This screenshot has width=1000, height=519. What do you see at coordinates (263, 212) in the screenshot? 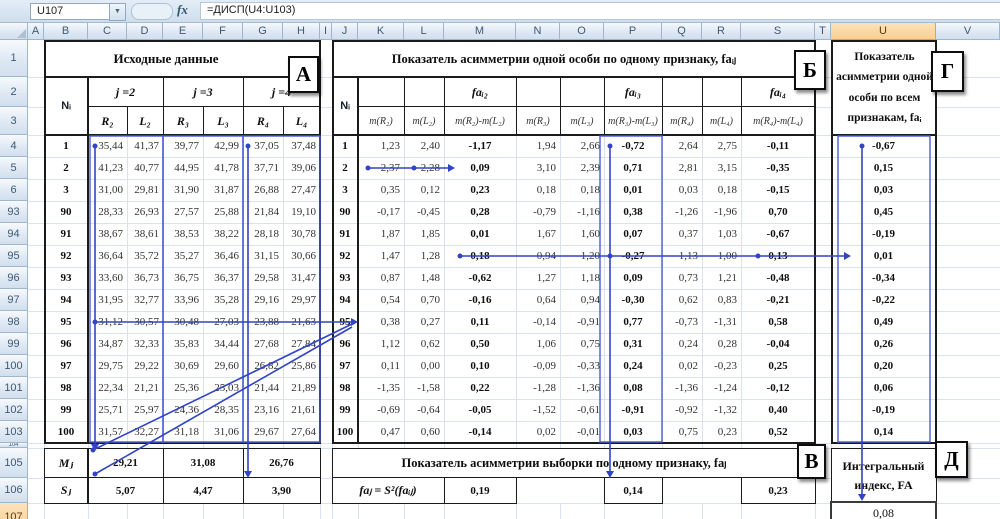
I see `data-cell: 21,84` at bounding box center [263, 212].